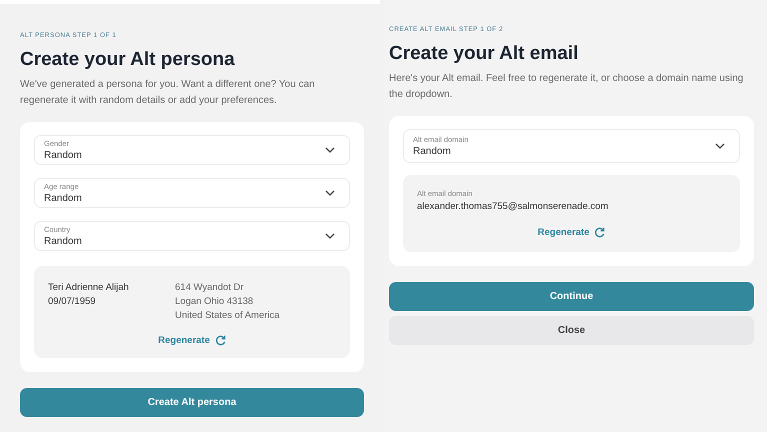 This screenshot has width=767, height=432. What do you see at coordinates (168, 93) in the screenshot?
I see `description: We've generated a persona for you. Want a different one? You can regenerate it with random details or add your preferences.` at bounding box center [168, 93].